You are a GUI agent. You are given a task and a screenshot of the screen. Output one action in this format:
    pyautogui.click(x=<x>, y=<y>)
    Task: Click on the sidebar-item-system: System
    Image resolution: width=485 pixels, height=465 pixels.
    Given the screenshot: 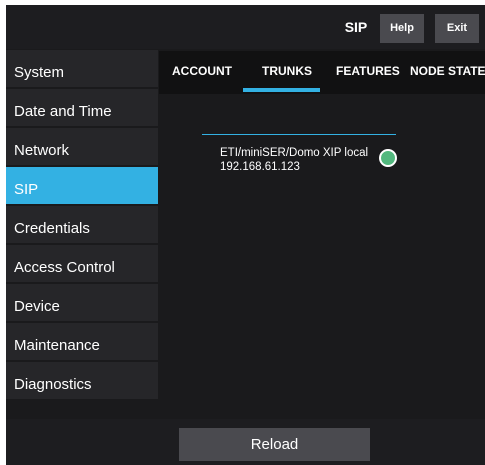 What is the action you would take?
    pyautogui.click(x=82, y=69)
    